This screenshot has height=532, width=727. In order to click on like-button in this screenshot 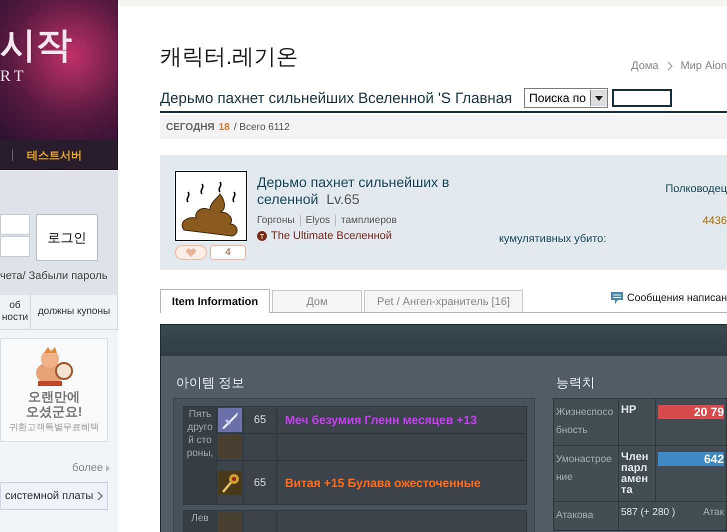, I will do `click(191, 252)`.